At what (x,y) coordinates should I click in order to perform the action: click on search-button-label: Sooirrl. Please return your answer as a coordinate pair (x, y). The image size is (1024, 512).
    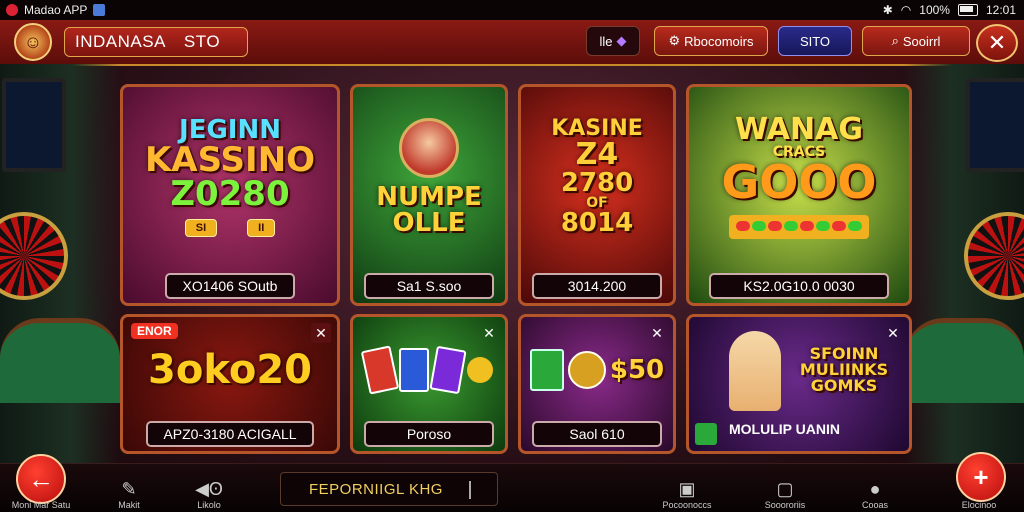
    Looking at the image, I should click on (921, 41).